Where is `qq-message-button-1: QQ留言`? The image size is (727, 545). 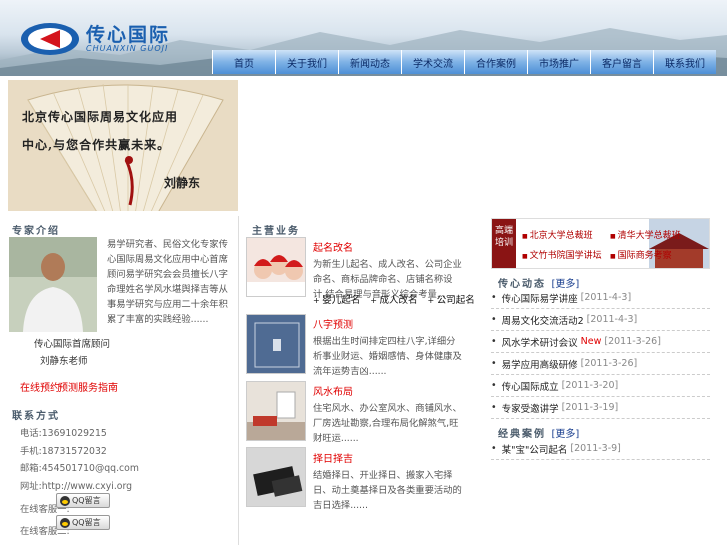 qq-message-button-1: QQ留言 is located at coordinates (83, 500).